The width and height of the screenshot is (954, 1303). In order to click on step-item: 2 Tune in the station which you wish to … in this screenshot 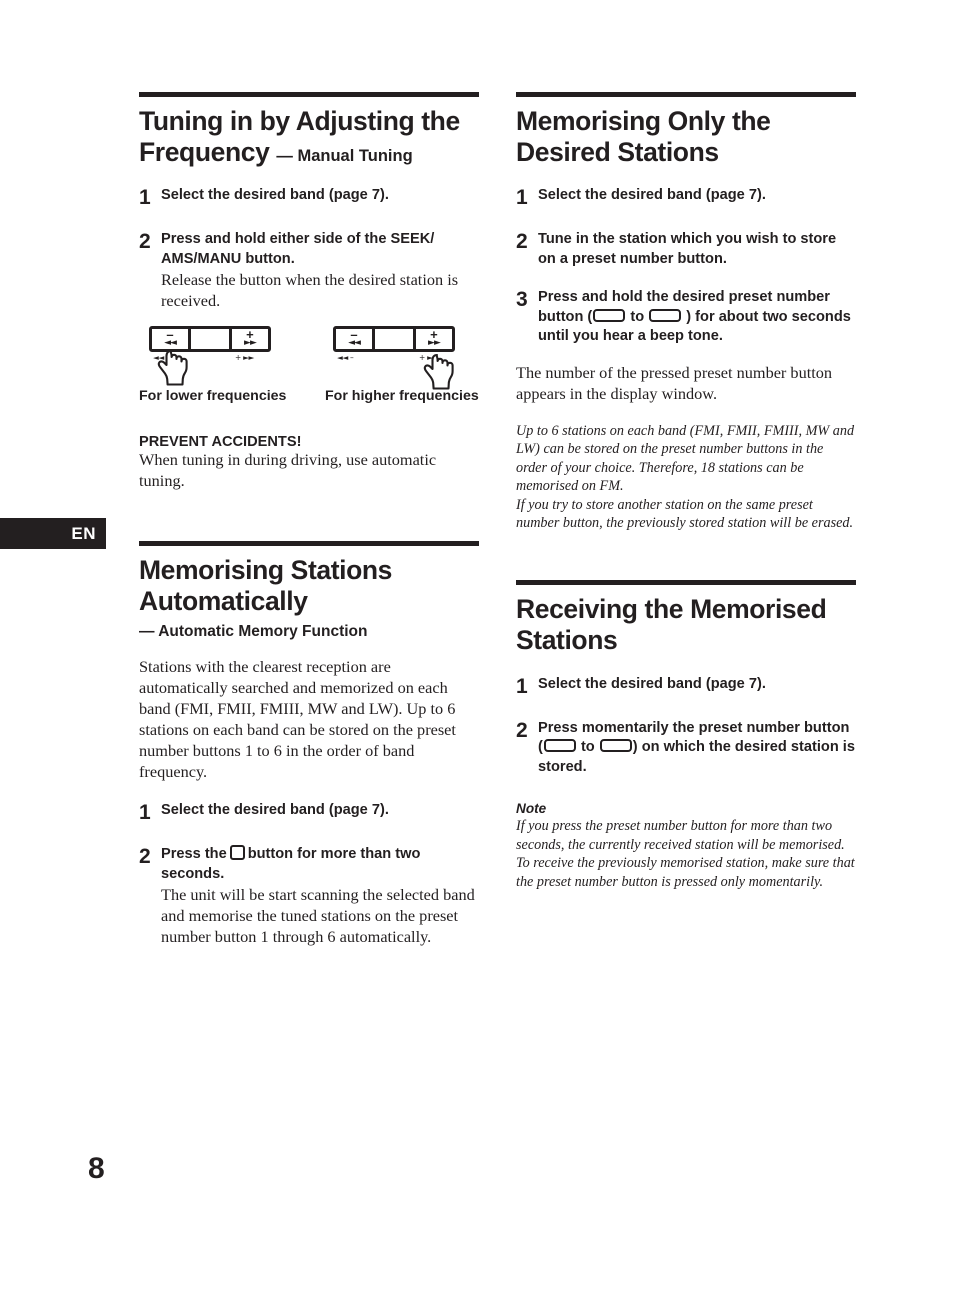, I will do `click(686, 249)`.